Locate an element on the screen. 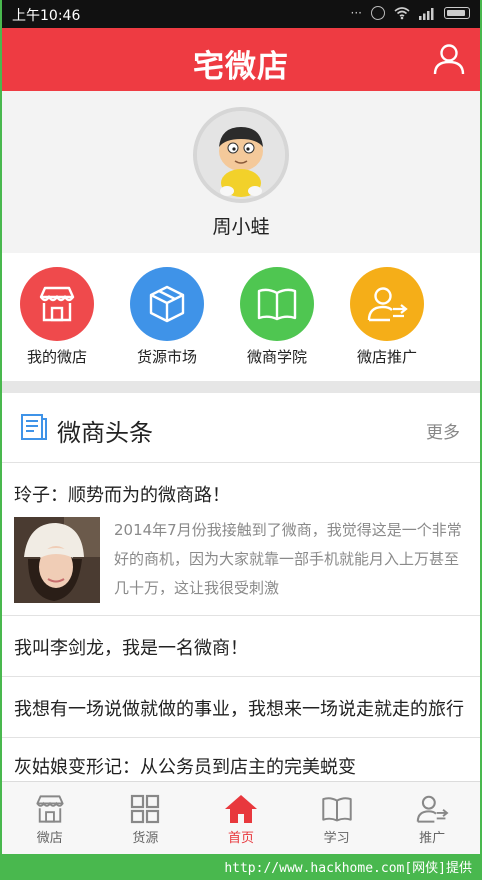 This screenshot has height=880, width=482. tab-supply: 货源 is located at coordinates (146, 818).